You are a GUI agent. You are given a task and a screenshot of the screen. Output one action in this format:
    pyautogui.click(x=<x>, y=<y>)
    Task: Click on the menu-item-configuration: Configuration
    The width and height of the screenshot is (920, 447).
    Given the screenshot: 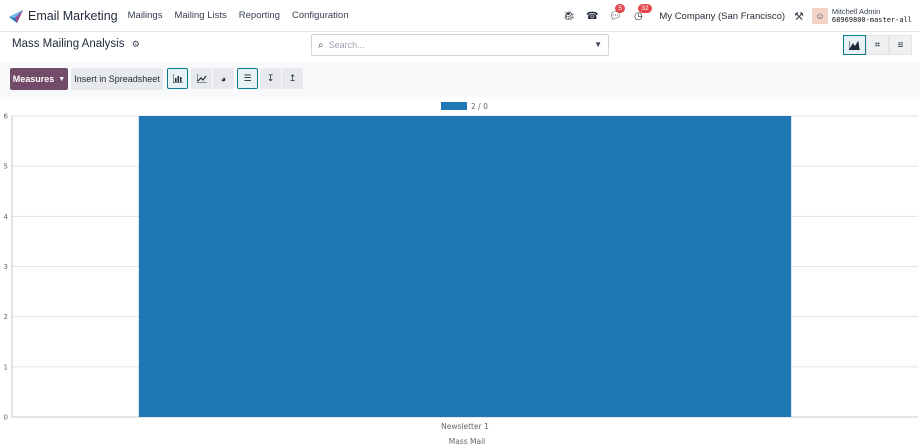 What is the action you would take?
    pyautogui.click(x=320, y=15)
    